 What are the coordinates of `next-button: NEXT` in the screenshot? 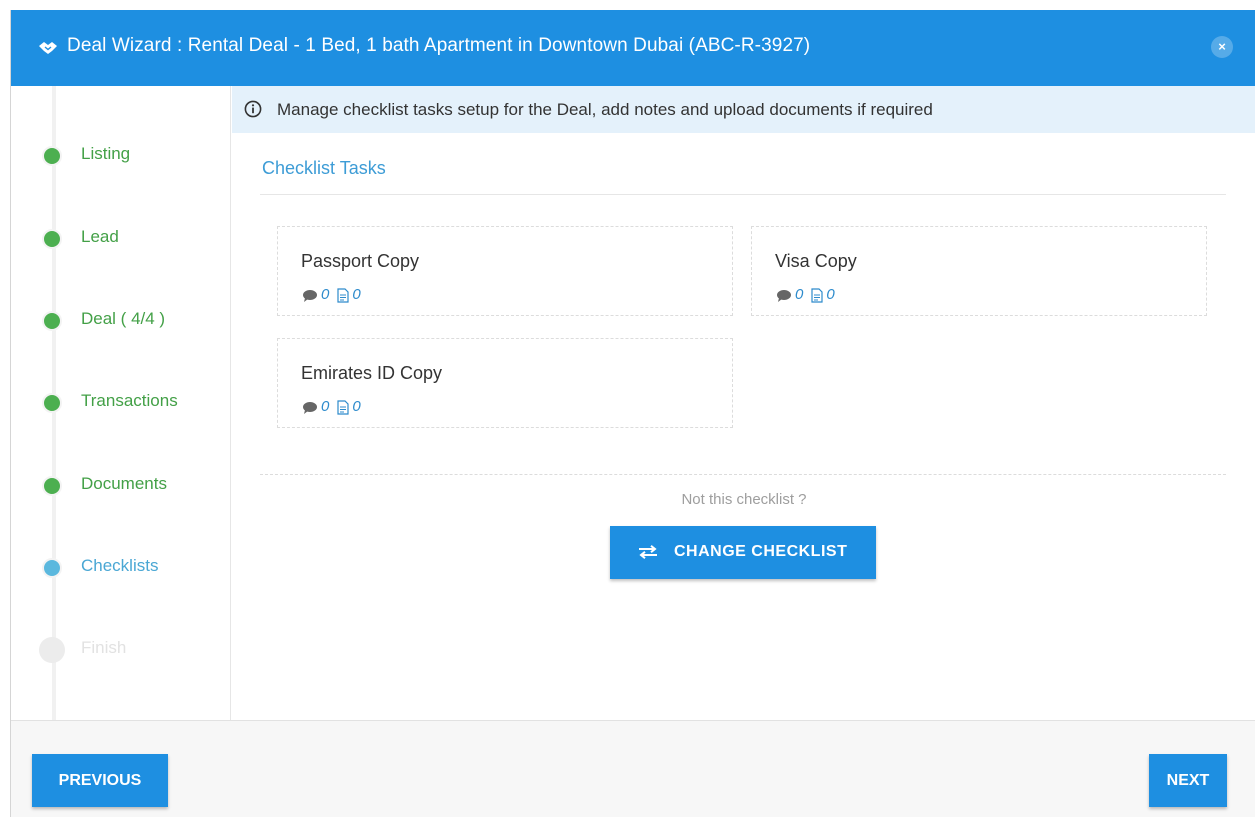 It's located at (1188, 780).